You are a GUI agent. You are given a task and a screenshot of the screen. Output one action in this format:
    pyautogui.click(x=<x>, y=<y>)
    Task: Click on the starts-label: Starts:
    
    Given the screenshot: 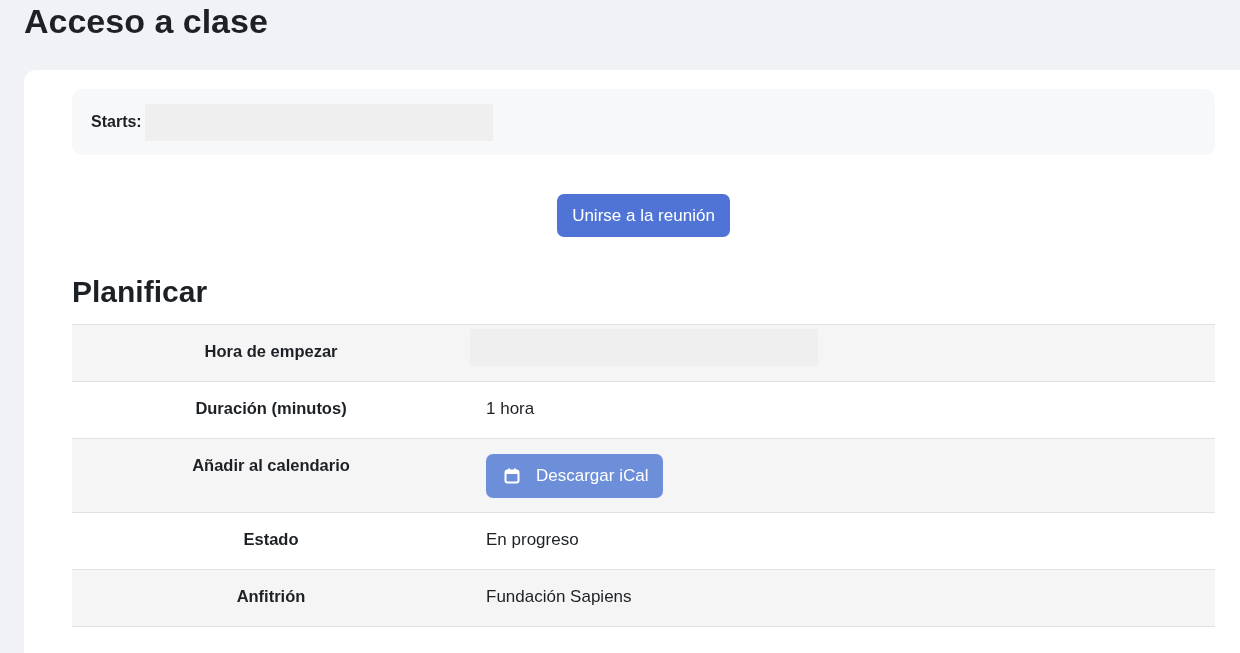 What is the action you would take?
    pyautogui.click(x=116, y=122)
    